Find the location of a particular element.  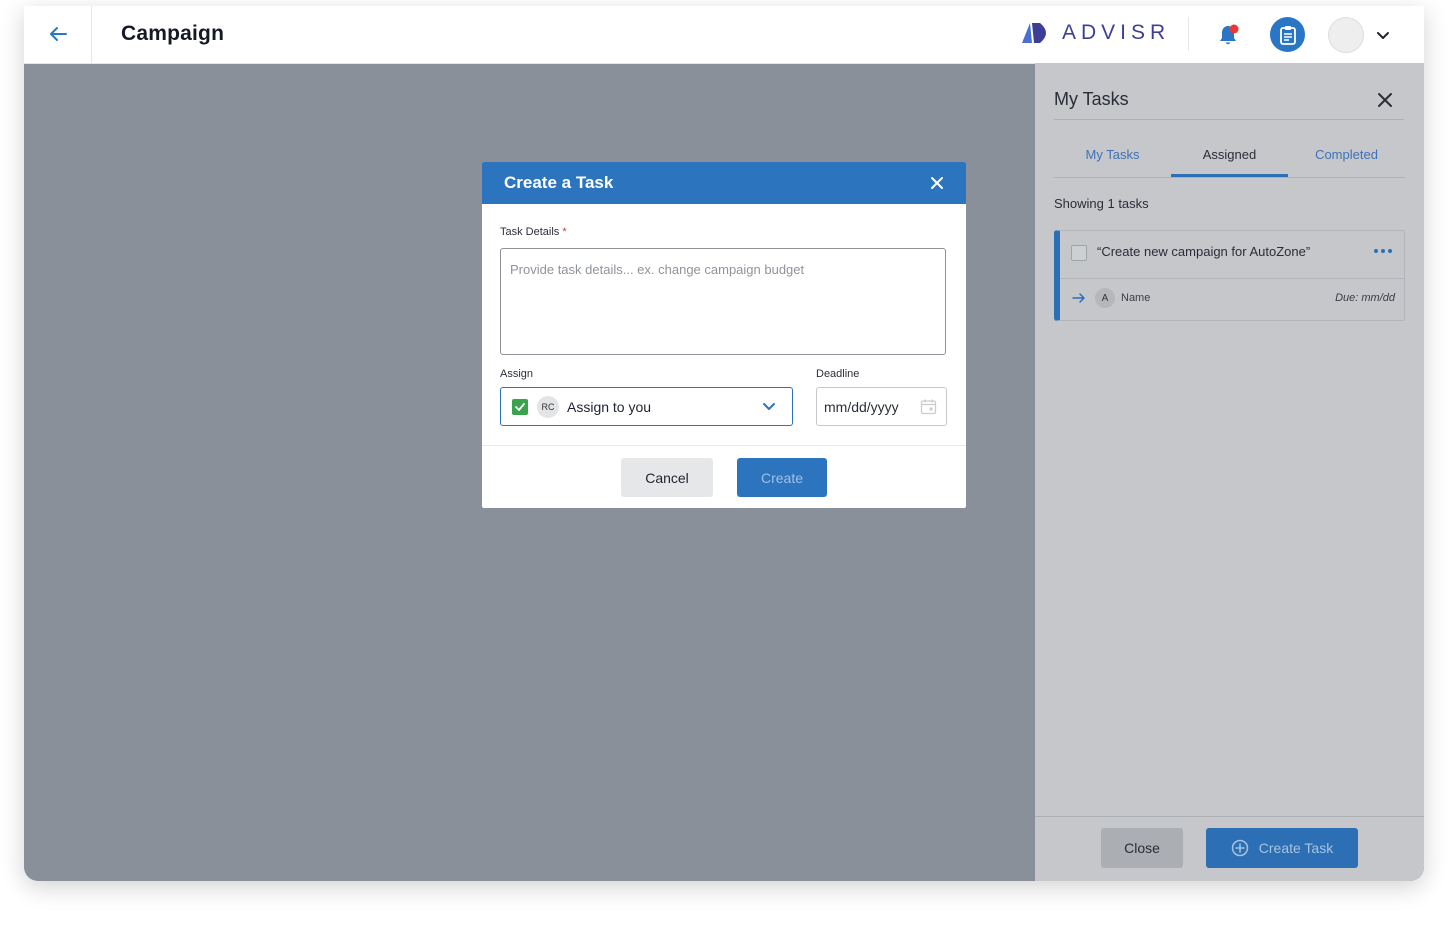

back-arrow-icon is located at coordinates (58, 34).